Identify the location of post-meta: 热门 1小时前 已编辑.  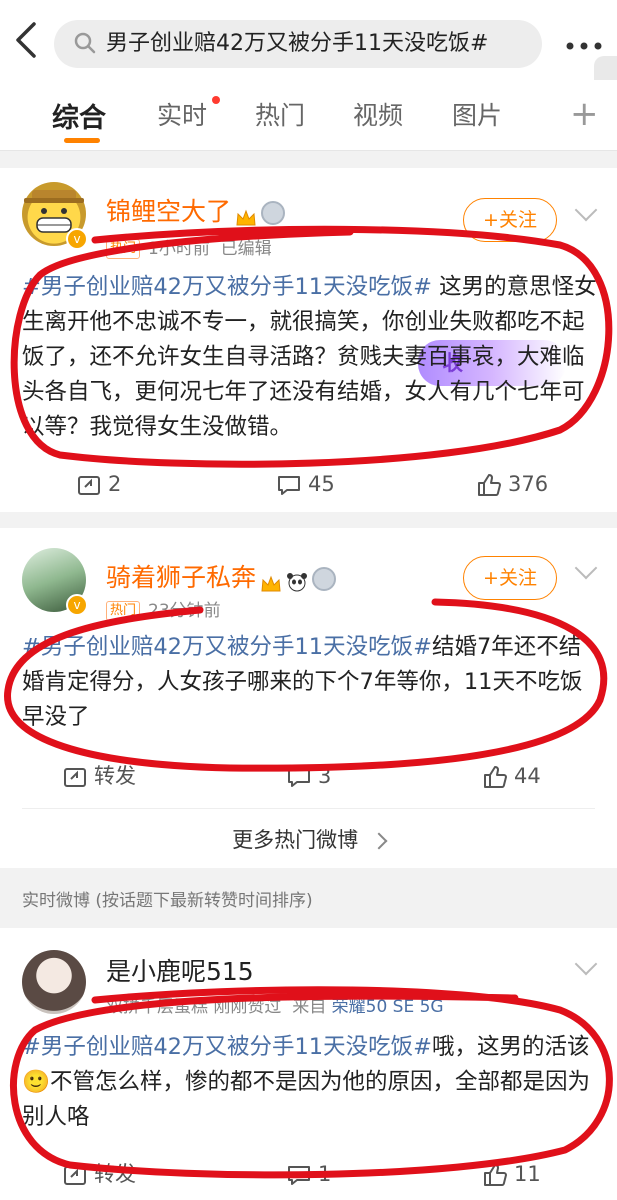
(189, 246).